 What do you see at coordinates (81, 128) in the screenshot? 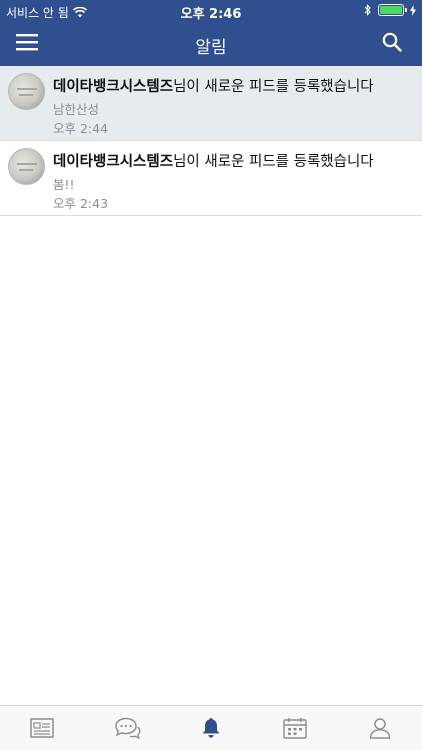
I see `notification-time: 오후 2:44` at bounding box center [81, 128].